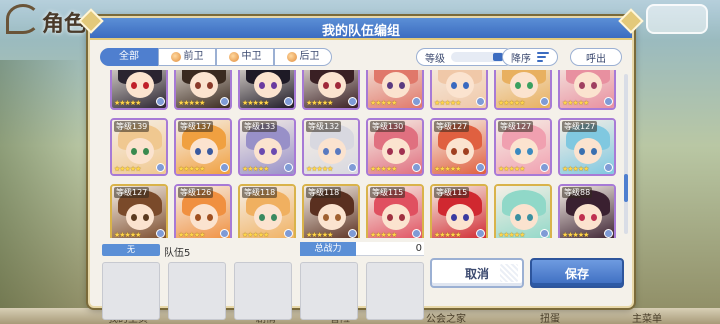 This screenshot has height=324, width=720. I want to click on character-level: 等级137, so click(196, 126).